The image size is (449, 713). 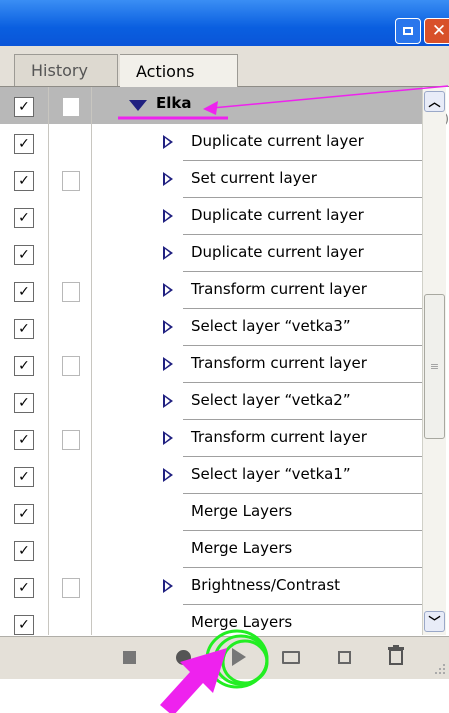 I want to click on action-label: Select layer “vetka2”, so click(x=271, y=400).